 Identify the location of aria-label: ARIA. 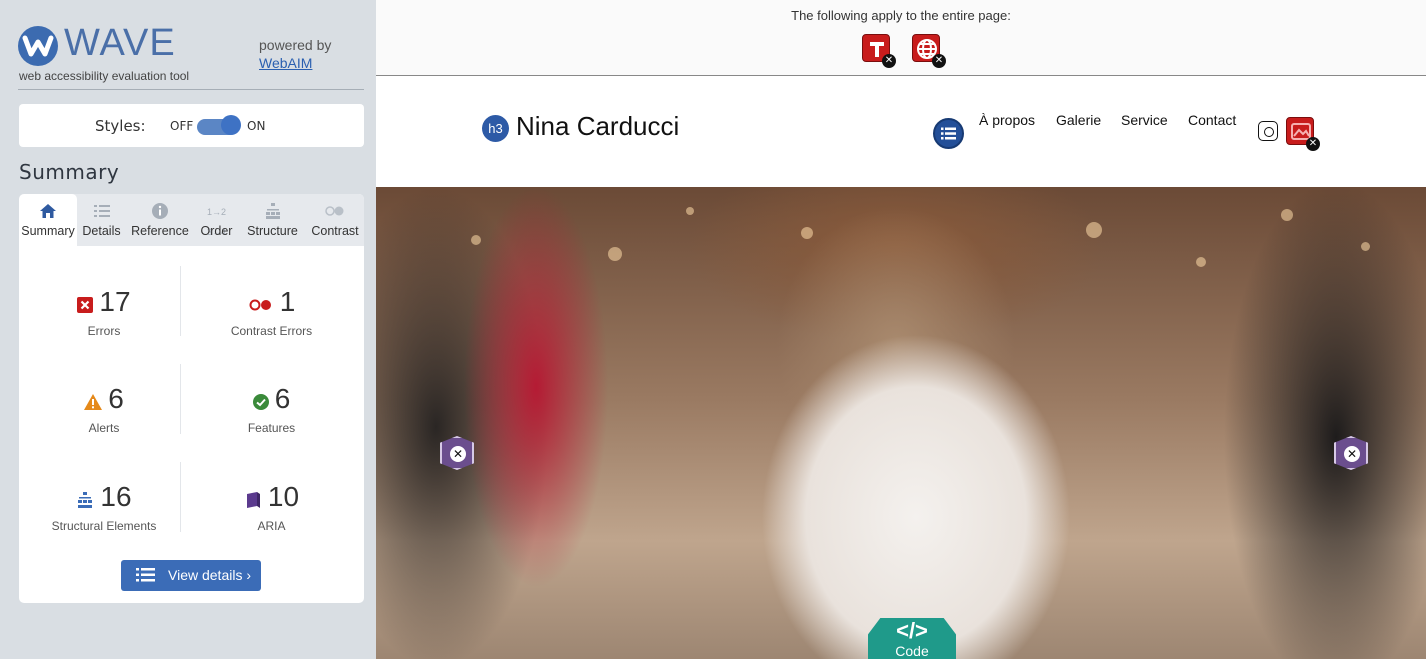
(271, 526).